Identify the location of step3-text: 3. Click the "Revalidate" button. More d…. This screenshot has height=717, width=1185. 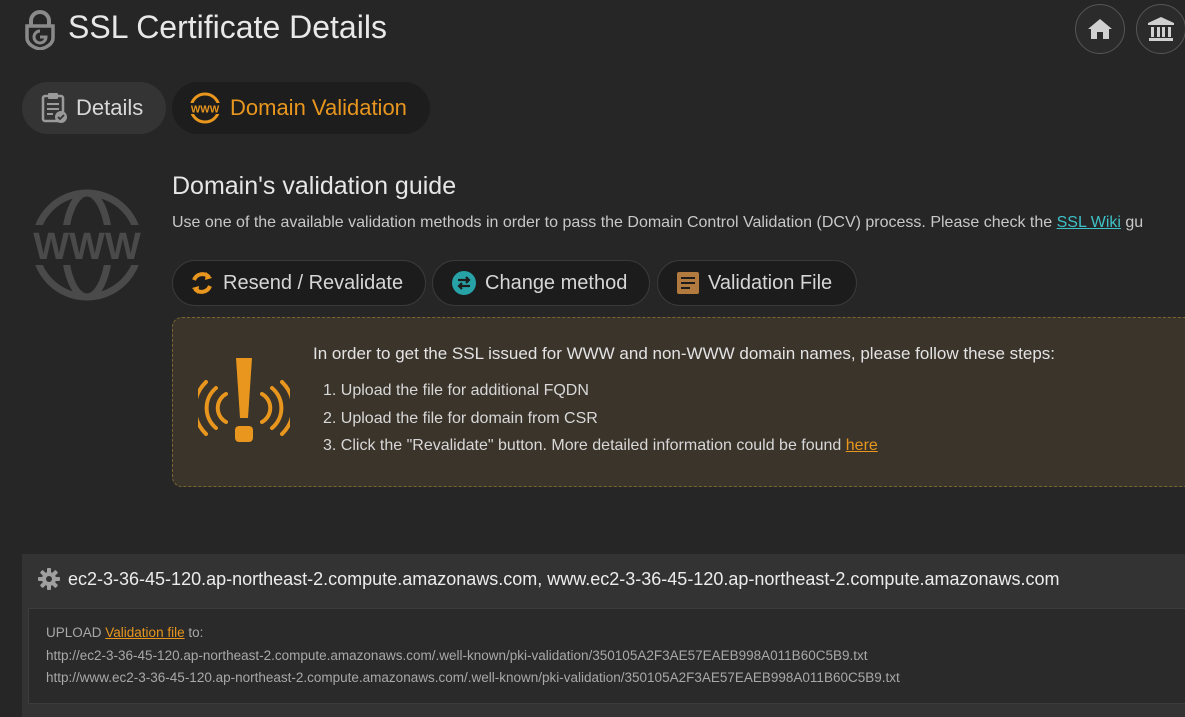
(584, 445).